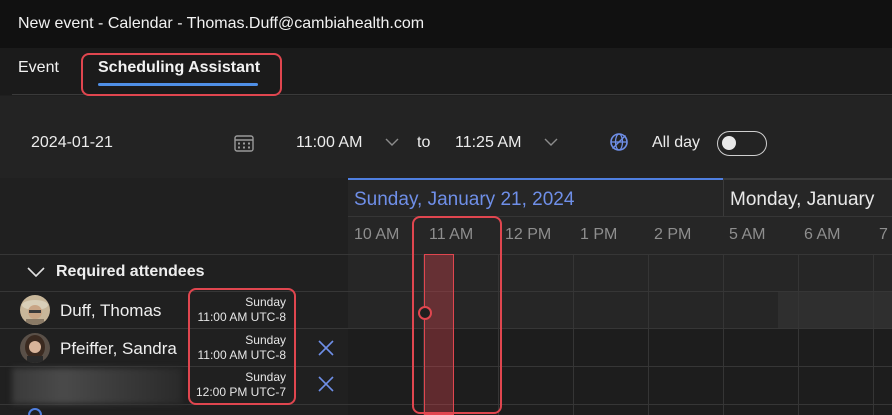 The width and height of the screenshot is (892, 415). I want to click on blurred-attendee-name, so click(97, 386).